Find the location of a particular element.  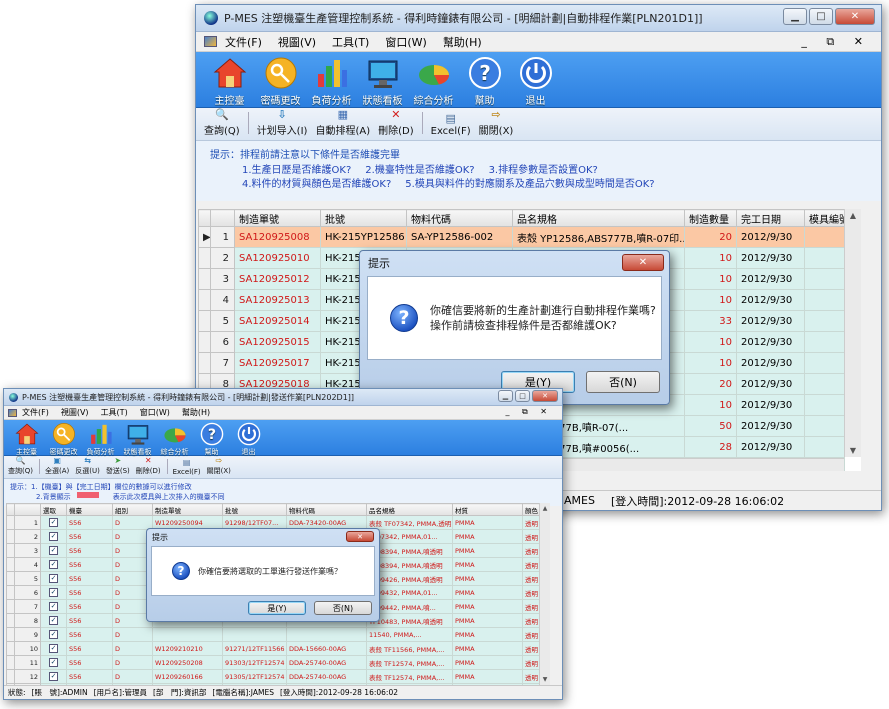

lot-number-cell: 91271/12TF11566 is located at coordinates (254, 648).